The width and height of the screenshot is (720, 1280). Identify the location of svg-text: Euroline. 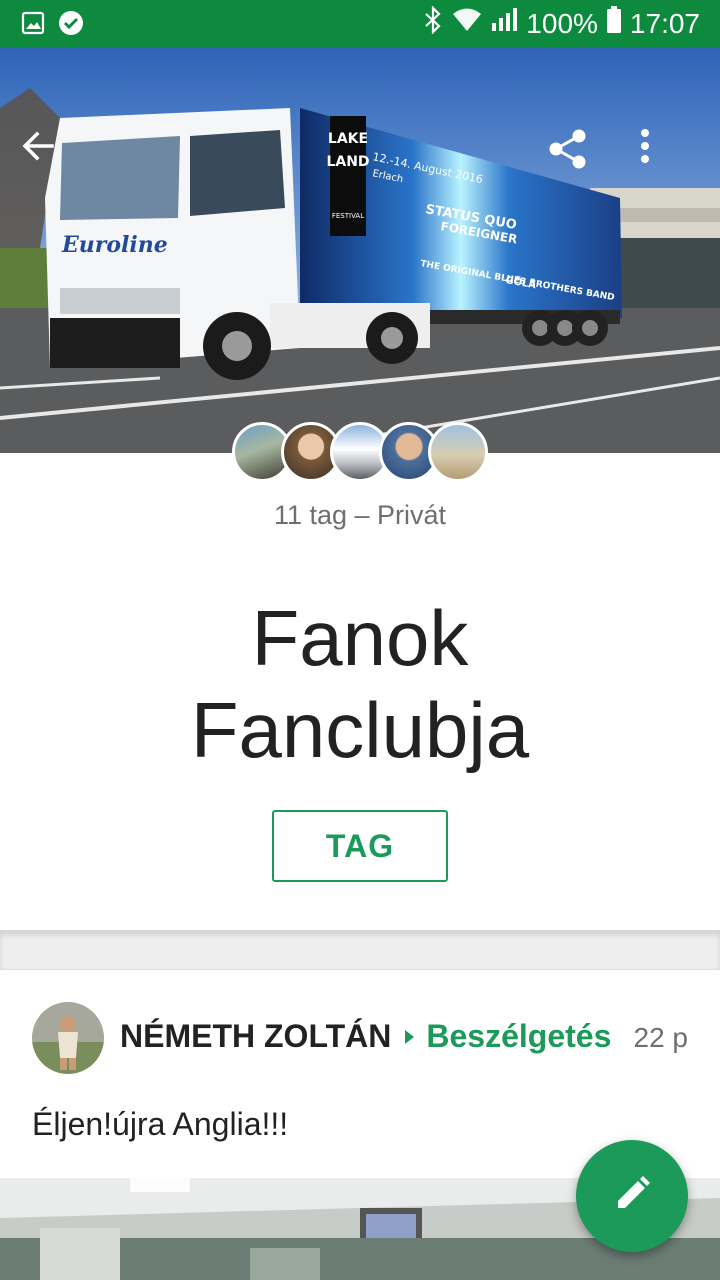
(114, 245).